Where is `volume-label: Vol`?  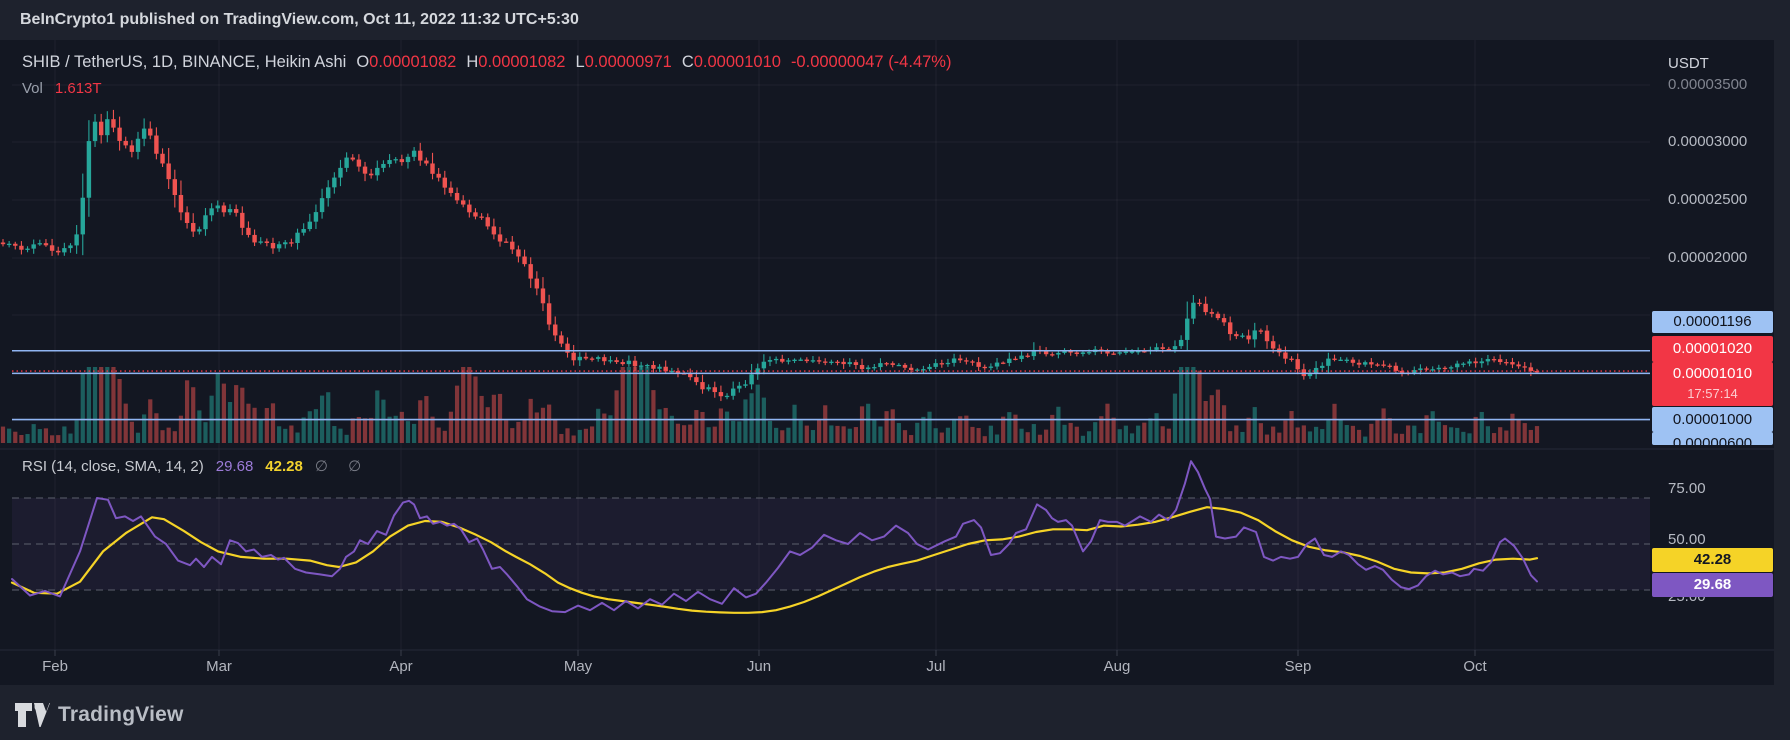 volume-label: Vol is located at coordinates (32, 88).